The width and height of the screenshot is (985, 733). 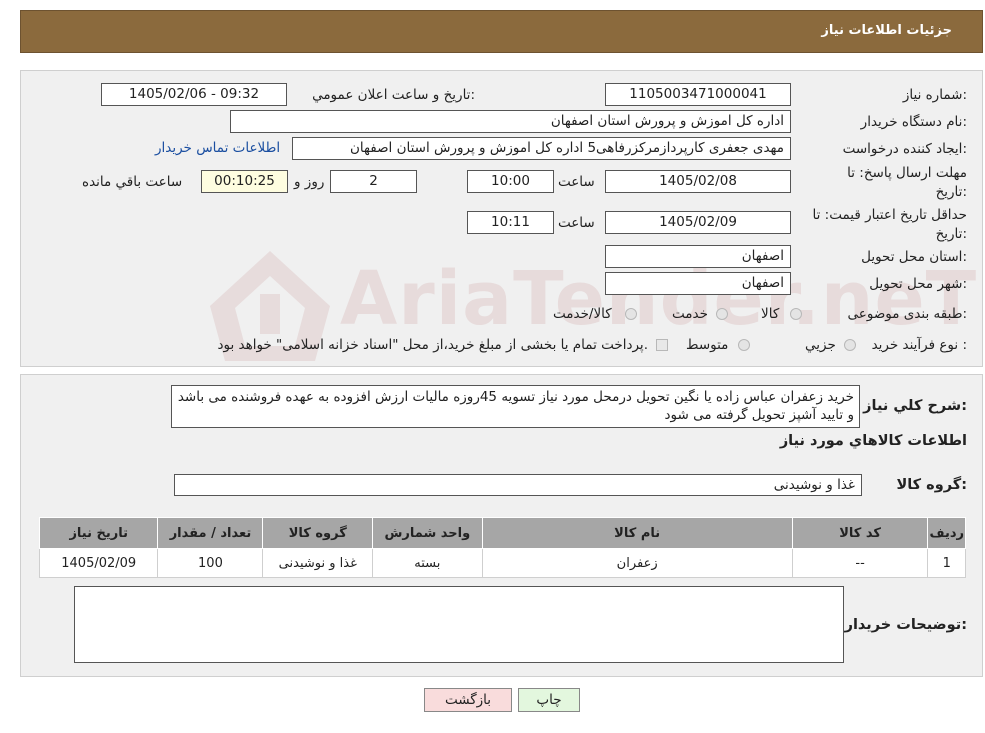 What do you see at coordinates (510, 121) in the screenshot?
I see `buyer-org-field: اداره کل اموزش و پرورش استان اصفهان` at bounding box center [510, 121].